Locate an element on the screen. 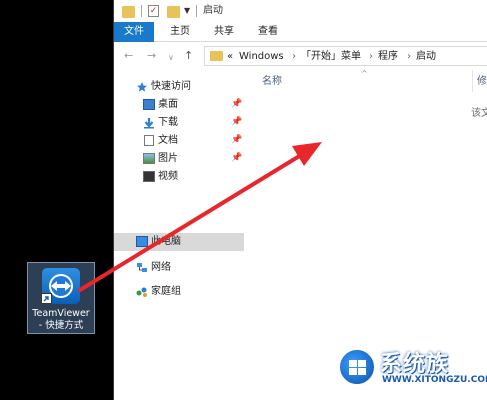 This screenshot has width=487, height=400. watermark: 系统族 WWW.XITONGZU.COM is located at coordinates (408, 365).